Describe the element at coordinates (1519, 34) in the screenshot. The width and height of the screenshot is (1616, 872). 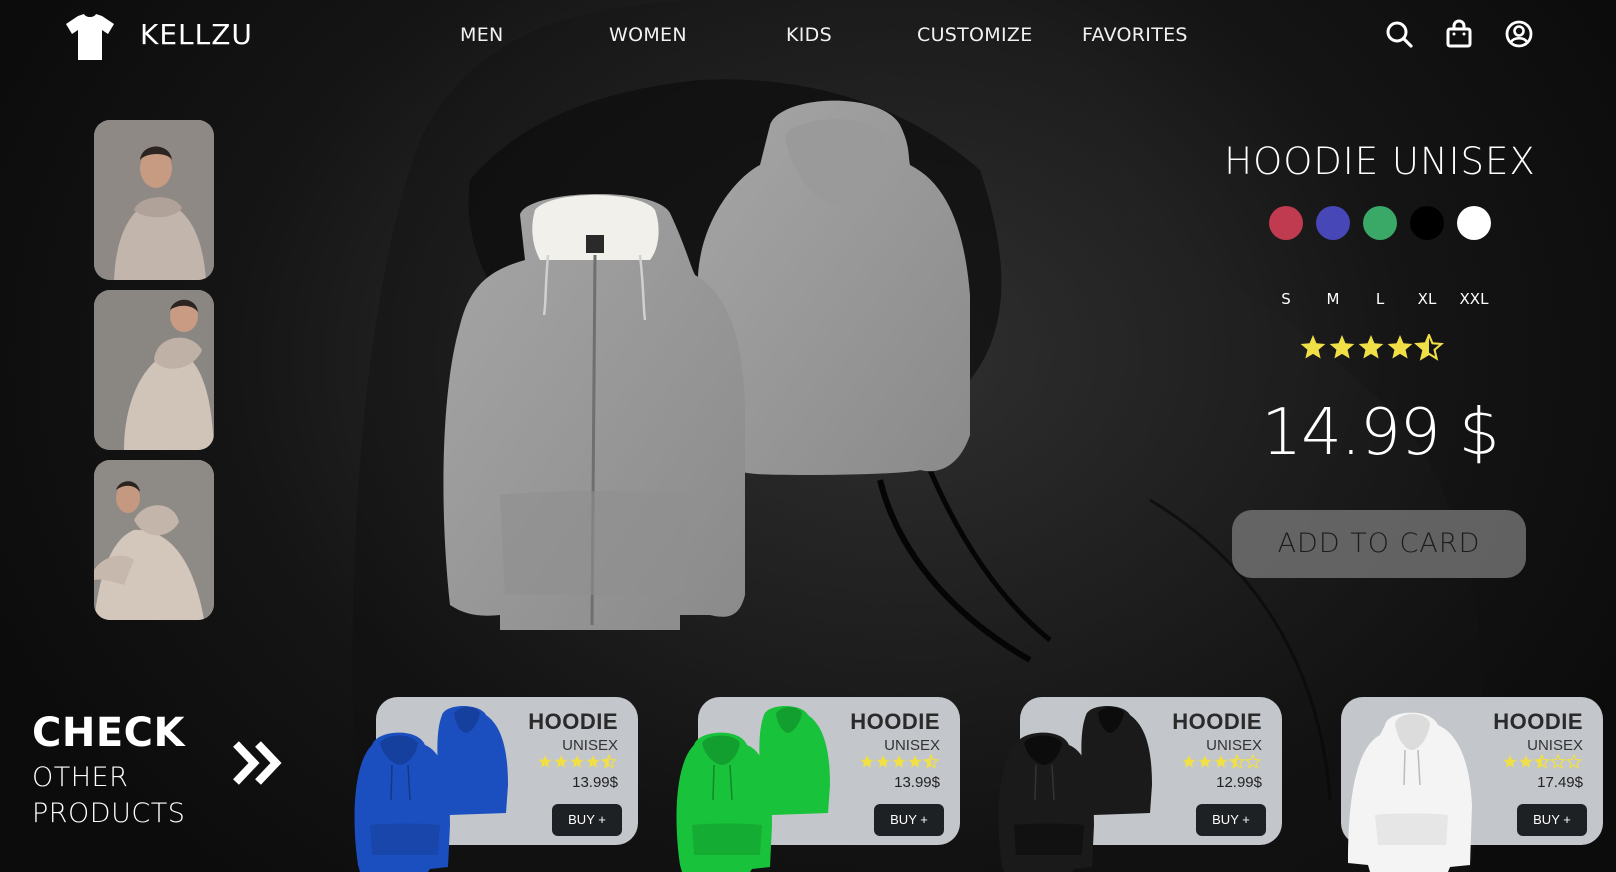
I see `account-icon` at that location.